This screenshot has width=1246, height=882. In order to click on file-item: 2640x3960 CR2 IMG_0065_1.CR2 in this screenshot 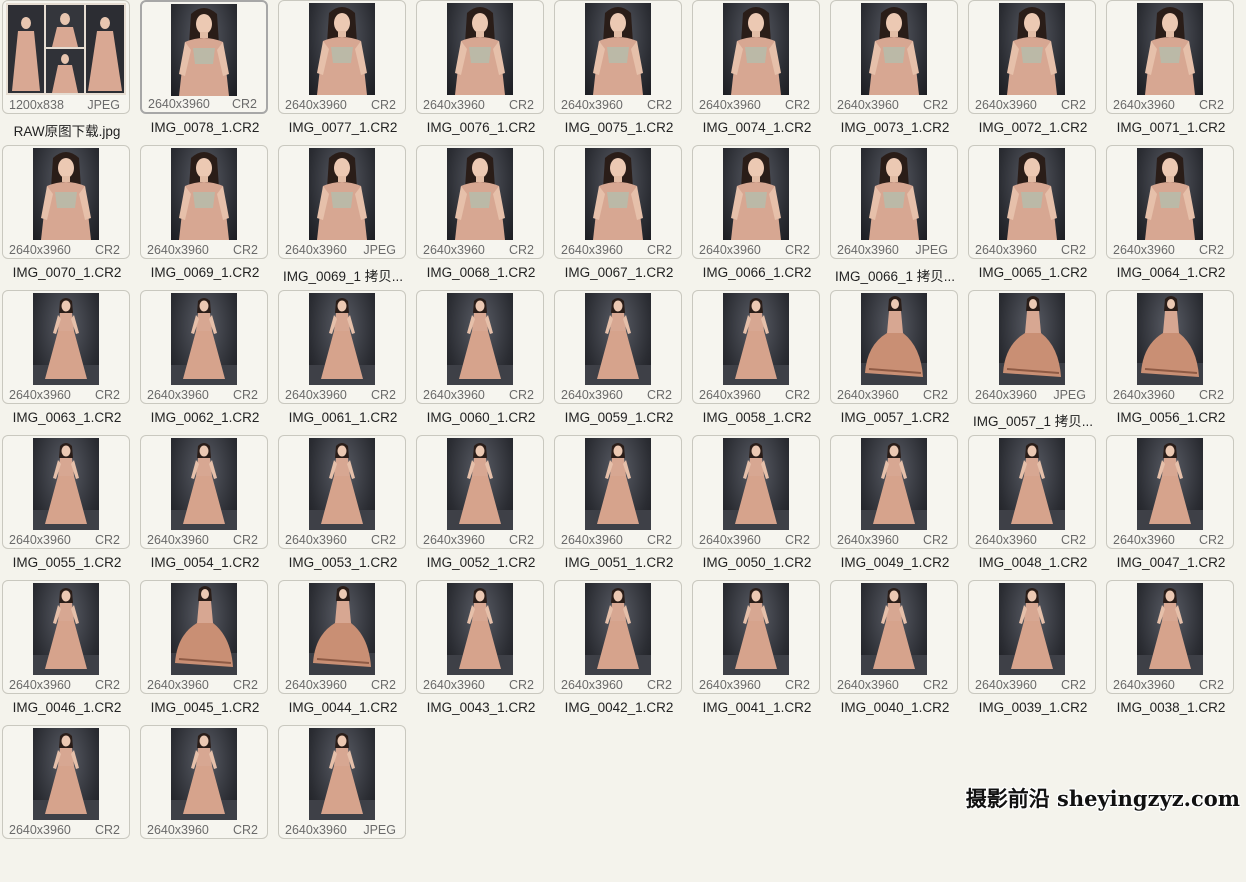, I will do `click(1035, 223)`.